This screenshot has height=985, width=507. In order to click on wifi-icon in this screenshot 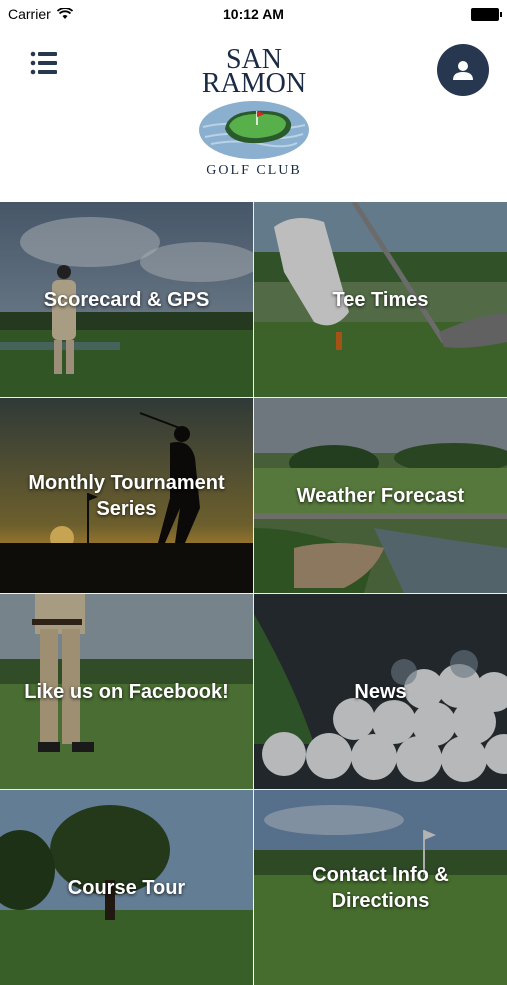, I will do `click(64, 13)`.